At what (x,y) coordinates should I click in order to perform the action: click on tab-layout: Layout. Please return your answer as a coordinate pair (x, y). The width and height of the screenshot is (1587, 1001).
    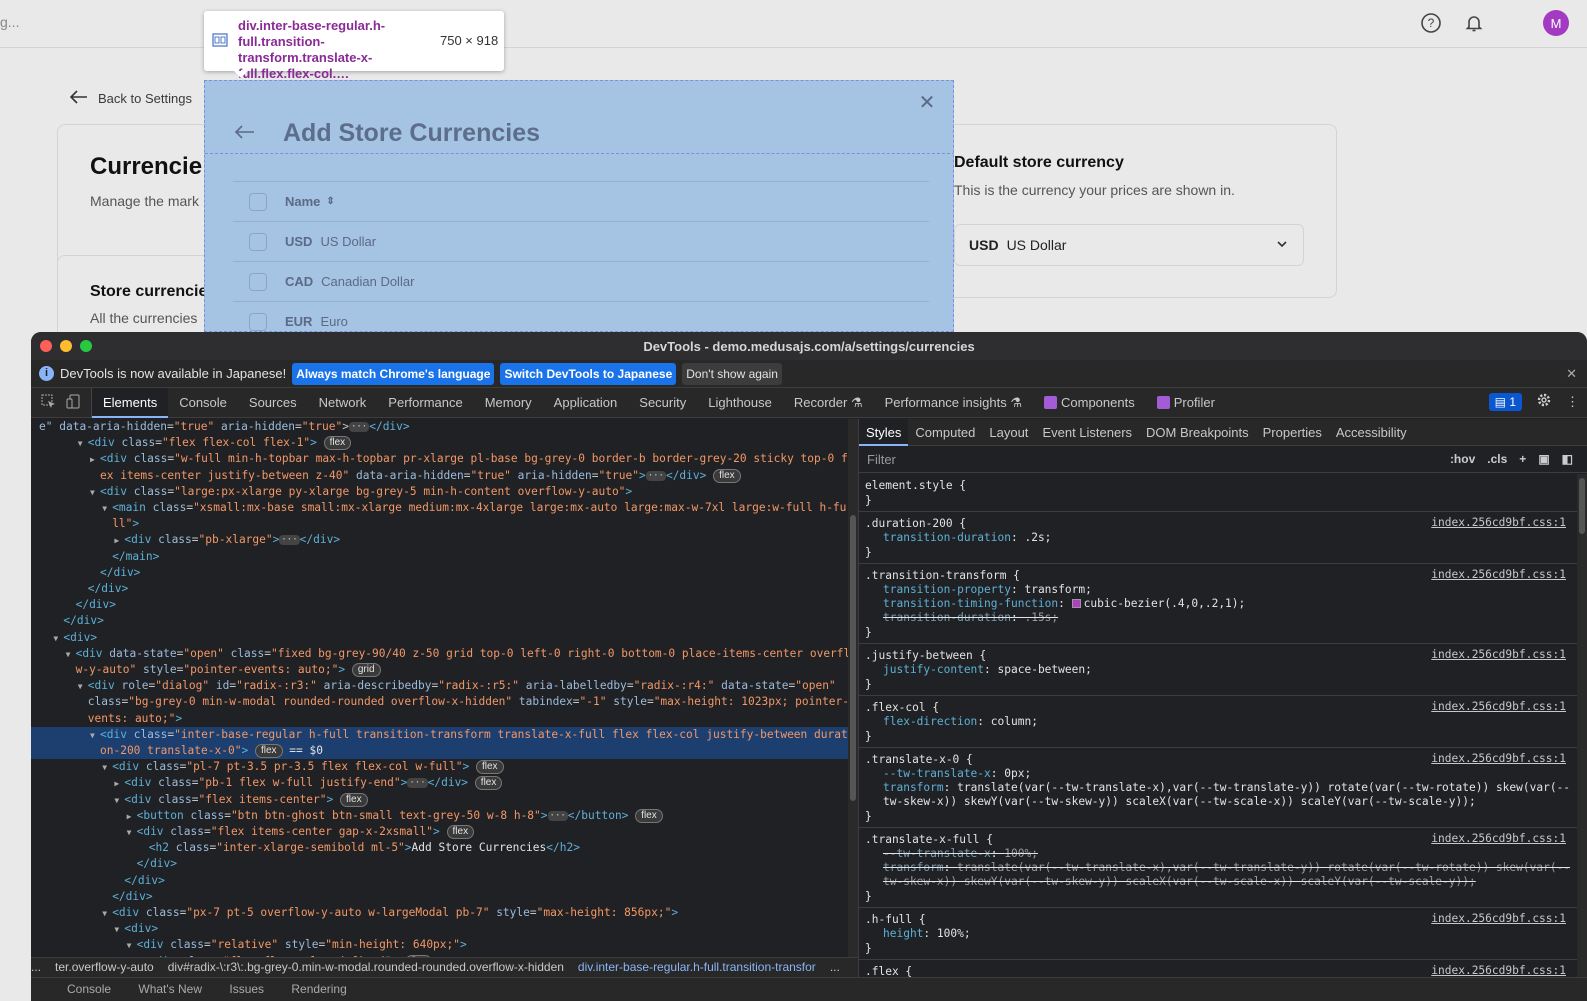
    Looking at the image, I should click on (1008, 432).